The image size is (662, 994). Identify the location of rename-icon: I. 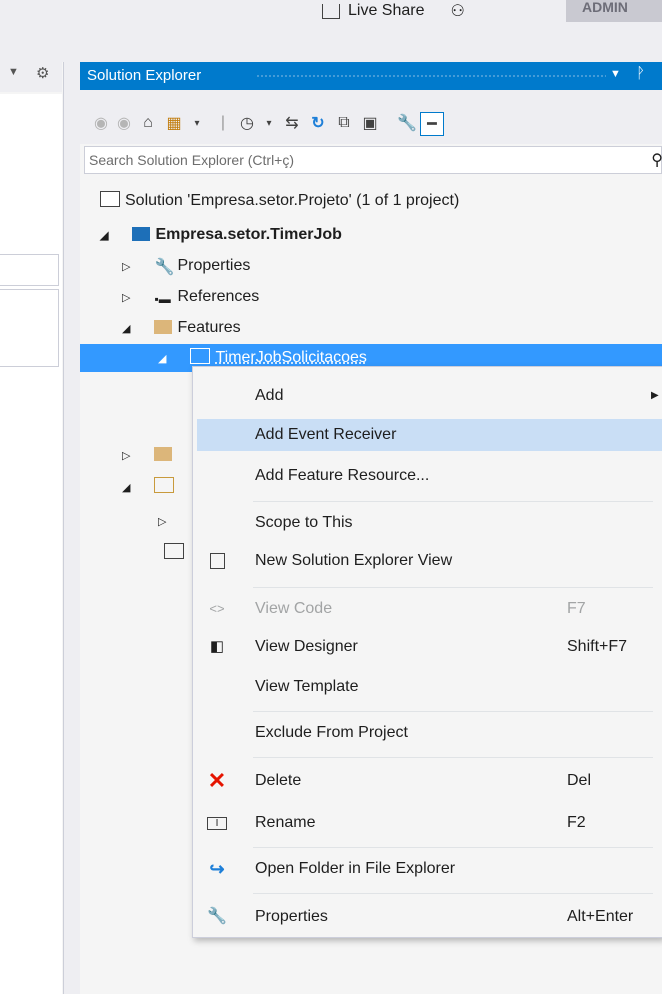
(217, 823).